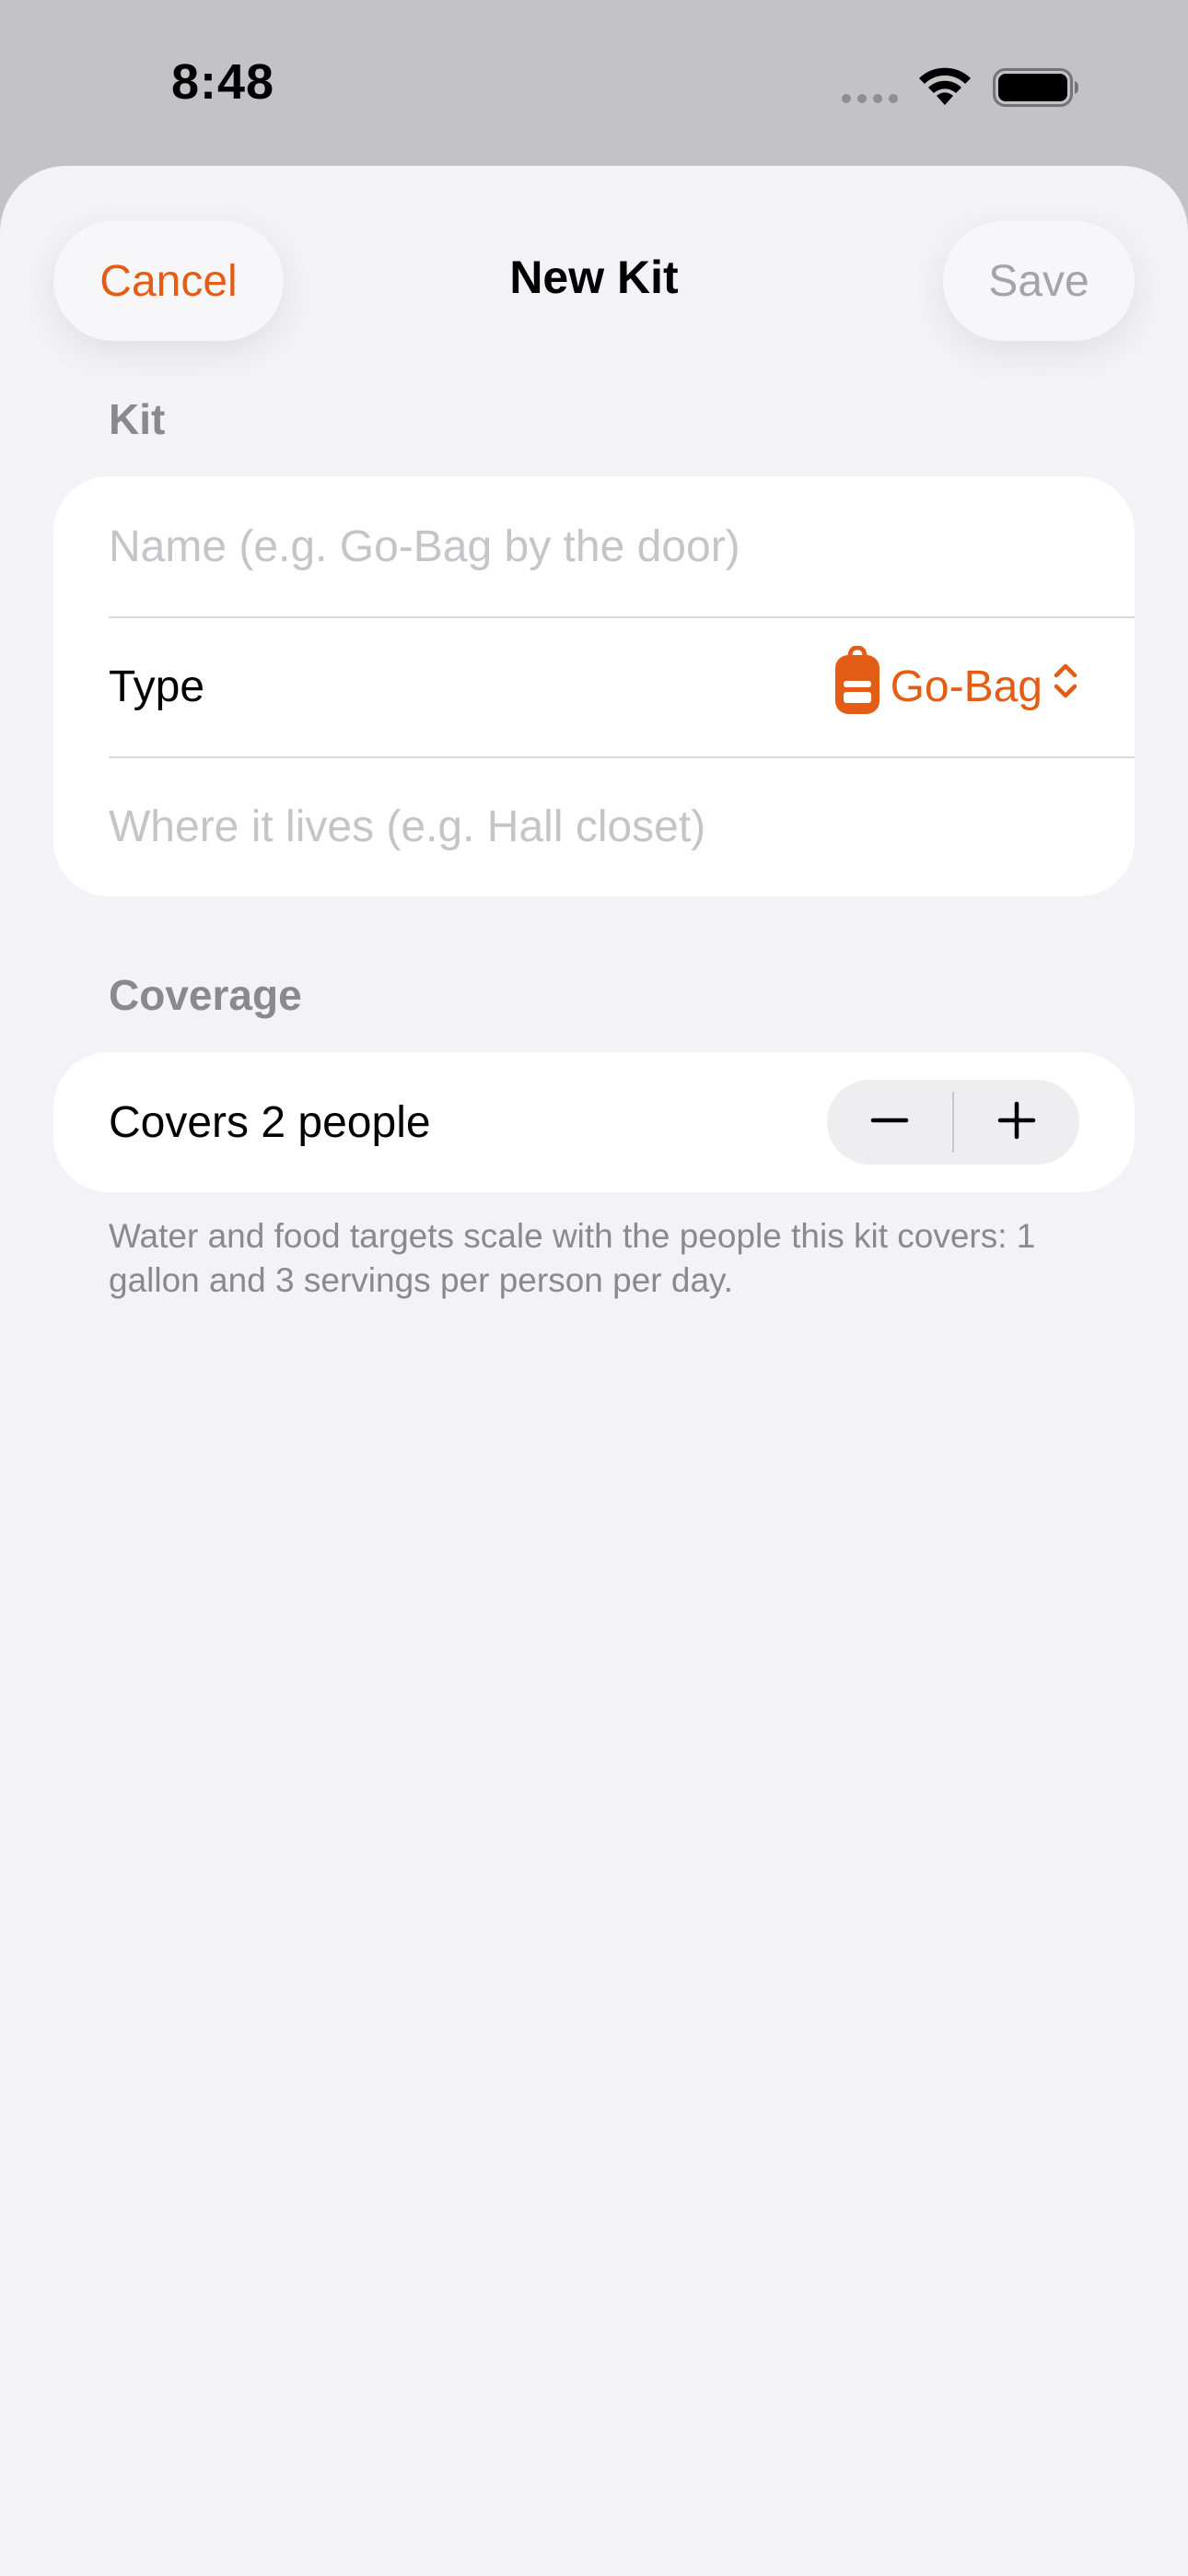 The height and width of the screenshot is (2576, 1188). I want to click on coverage-section-header: Coverage, so click(205, 995).